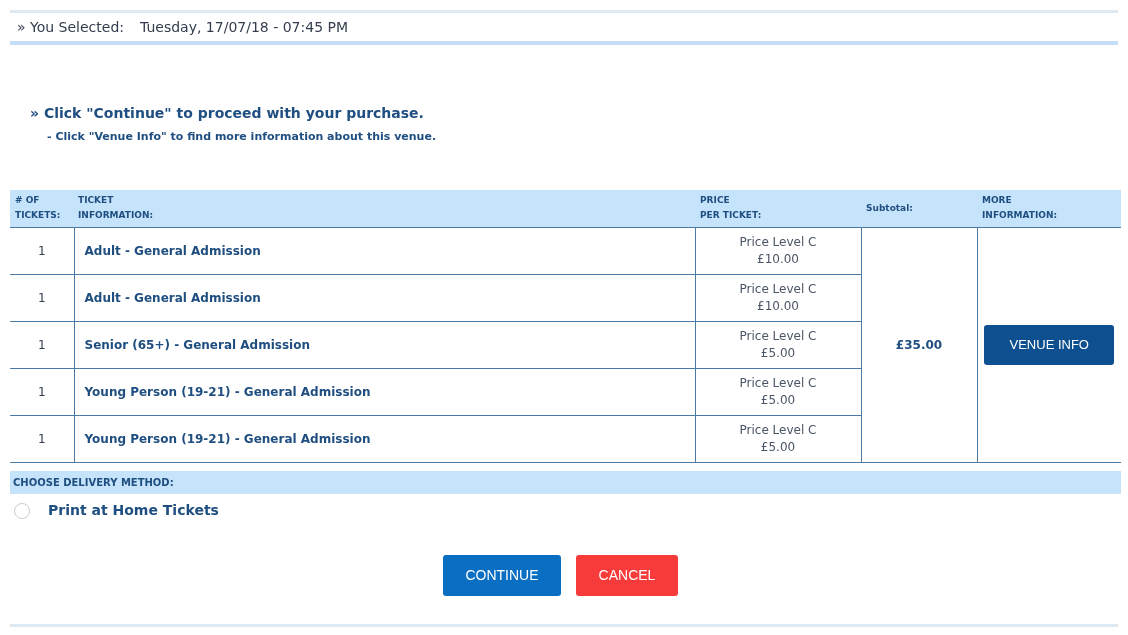 The height and width of the screenshot is (635, 1128). I want to click on instruction-text: » Click "Continue" to proceed with your purchase., so click(227, 113).